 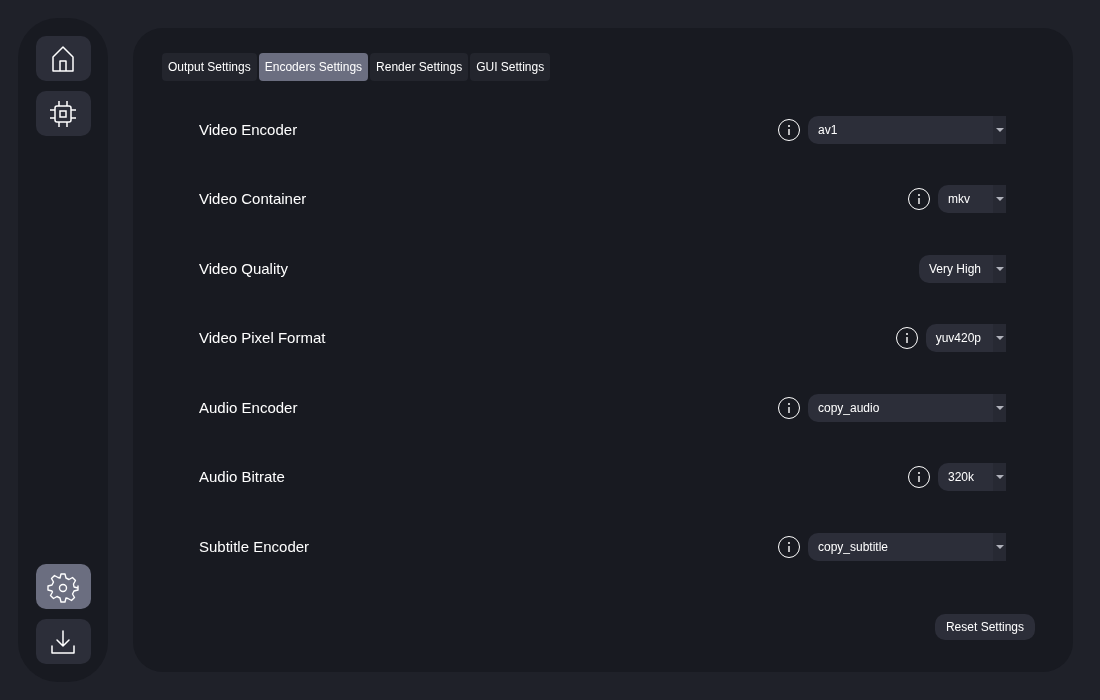 What do you see at coordinates (510, 67) in the screenshot?
I see `tab: GUI Settings` at bounding box center [510, 67].